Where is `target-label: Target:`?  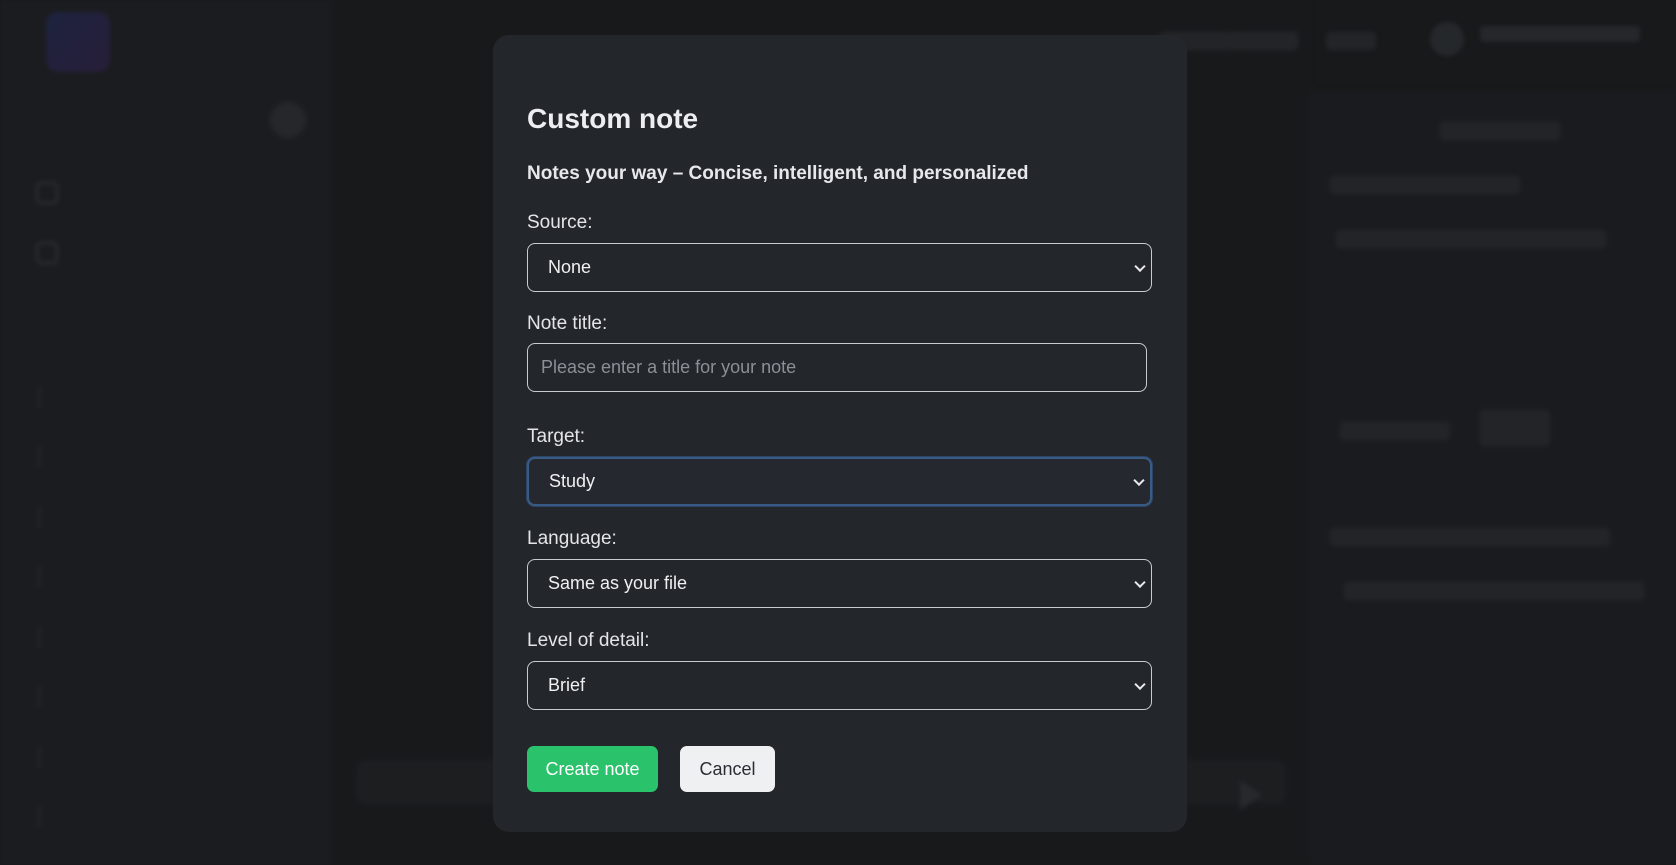 target-label: Target: is located at coordinates (556, 436).